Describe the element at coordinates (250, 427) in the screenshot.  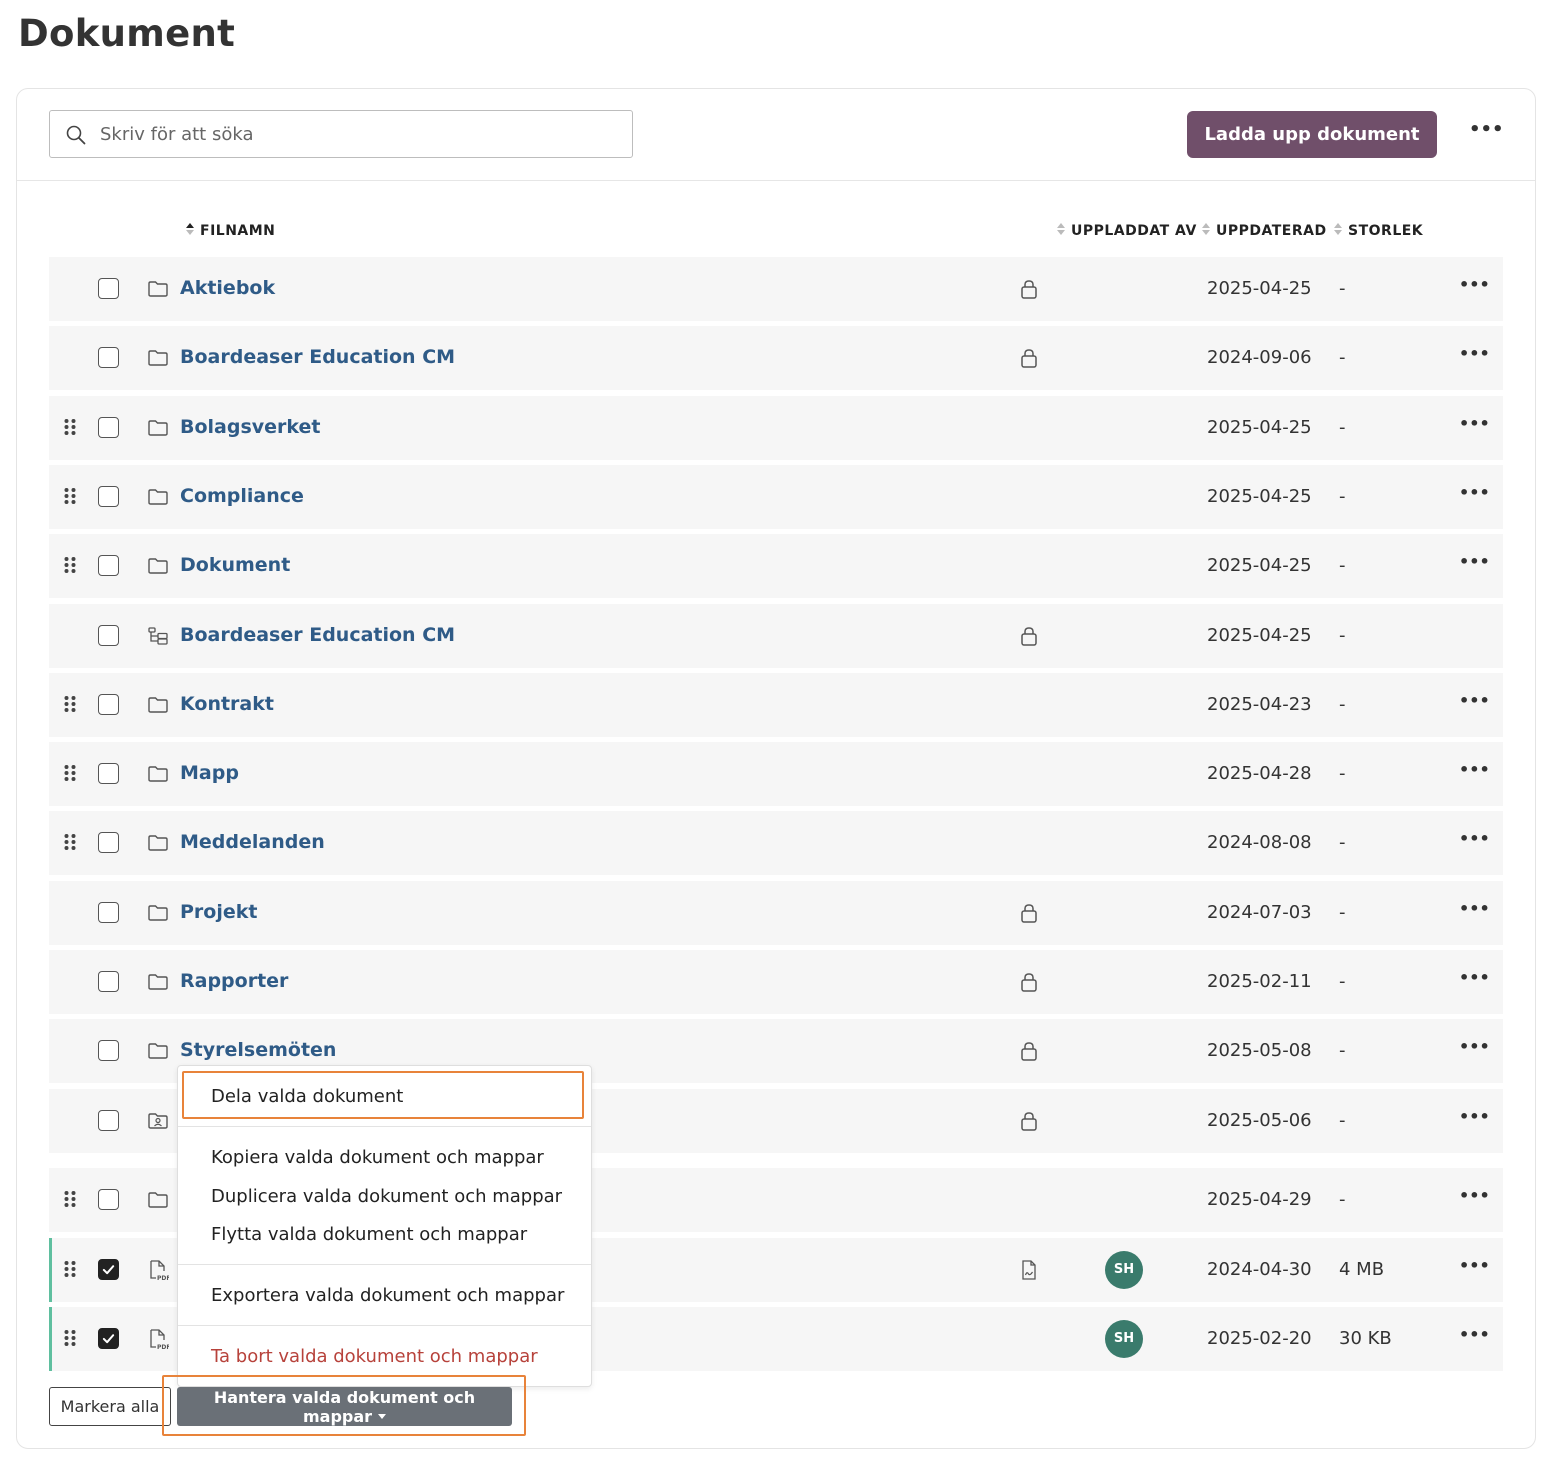
I see `file-name-link: Bolagsverket` at that location.